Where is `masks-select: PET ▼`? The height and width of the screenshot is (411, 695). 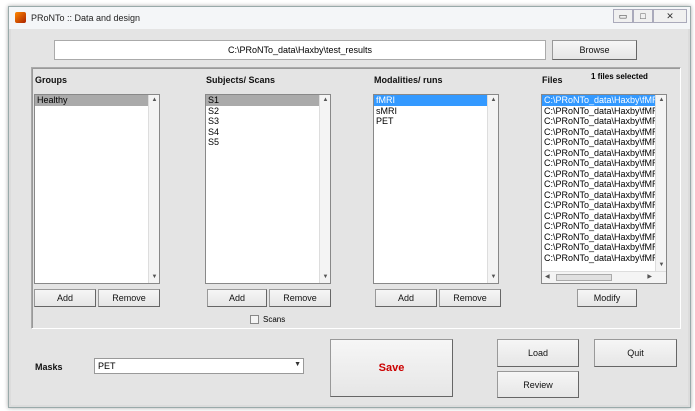
masks-select: PET ▼ is located at coordinates (199, 366).